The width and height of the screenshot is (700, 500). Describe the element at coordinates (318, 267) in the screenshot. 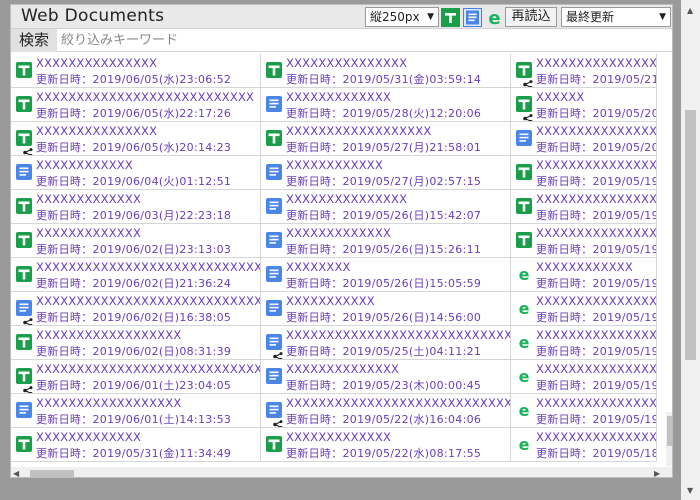

I see `document-title-link: XXXXXXXX` at that location.